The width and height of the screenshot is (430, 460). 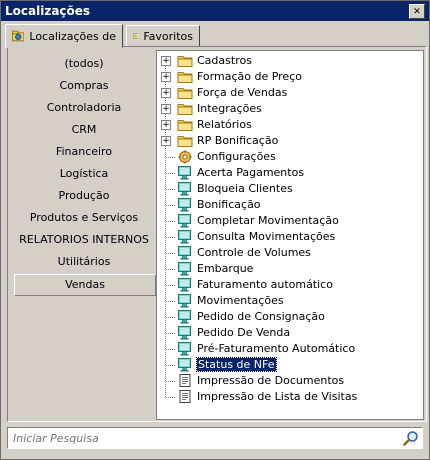 What do you see at coordinates (84, 196) in the screenshot?
I see `module-item: Produção` at bounding box center [84, 196].